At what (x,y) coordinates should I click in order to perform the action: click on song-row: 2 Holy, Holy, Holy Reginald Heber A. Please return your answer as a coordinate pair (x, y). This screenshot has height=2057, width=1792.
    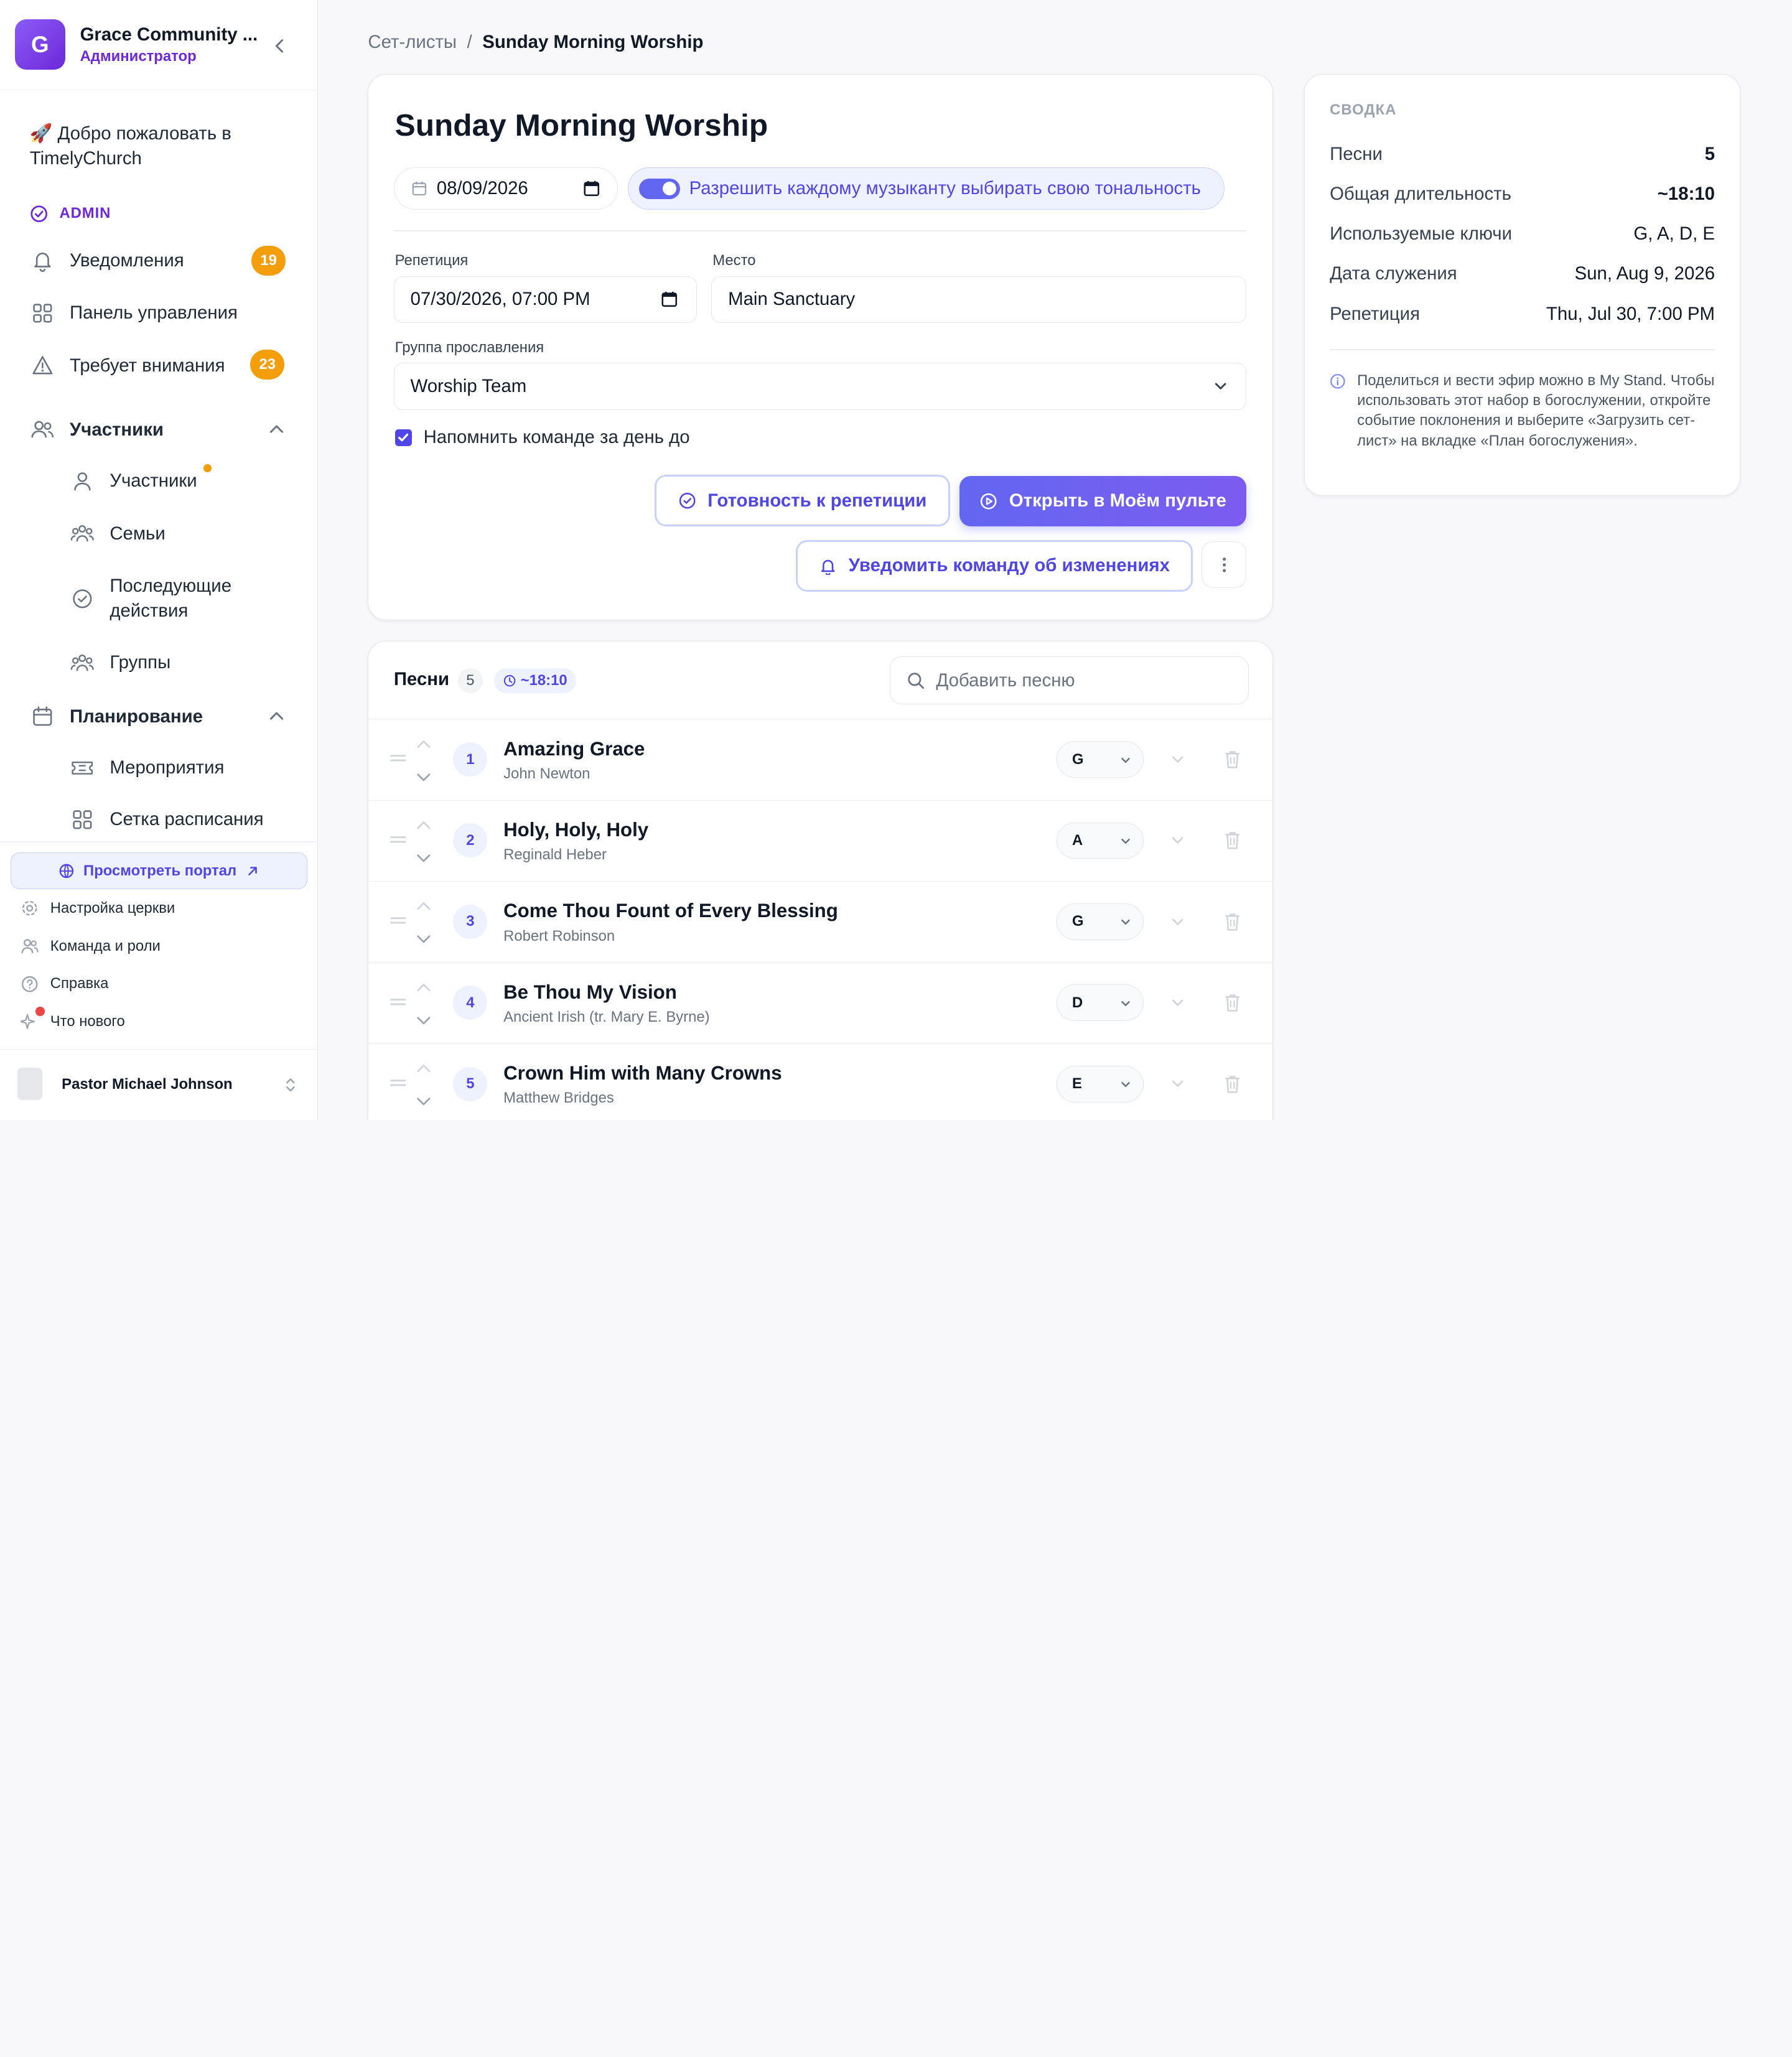
    Looking at the image, I should click on (821, 841).